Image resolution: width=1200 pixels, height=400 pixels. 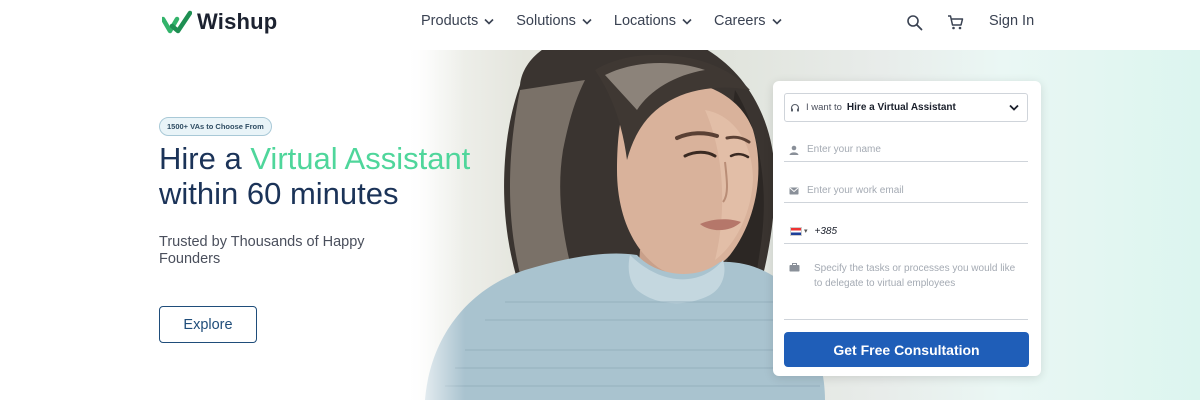 What do you see at coordinates (360, 158) in the screenshot?
I see `headline-accent: Virtual Assistant` at bounding box center [360, 158].